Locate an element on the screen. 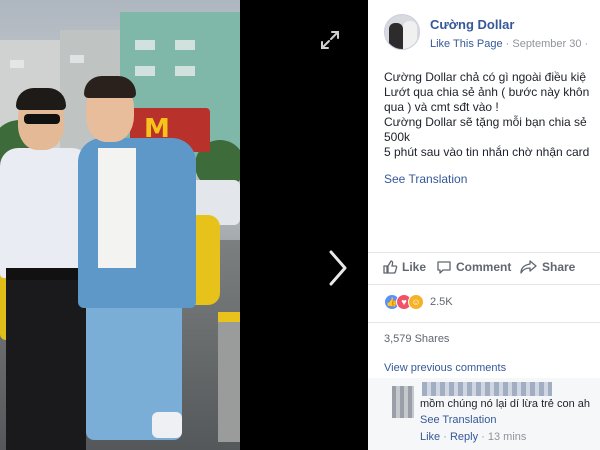 Image resolution: width=600 pixels, height=450 pixels. comment-text: mồm chúng nó lại dí lừa trẻ con ah is located at coordinates (505, 404).